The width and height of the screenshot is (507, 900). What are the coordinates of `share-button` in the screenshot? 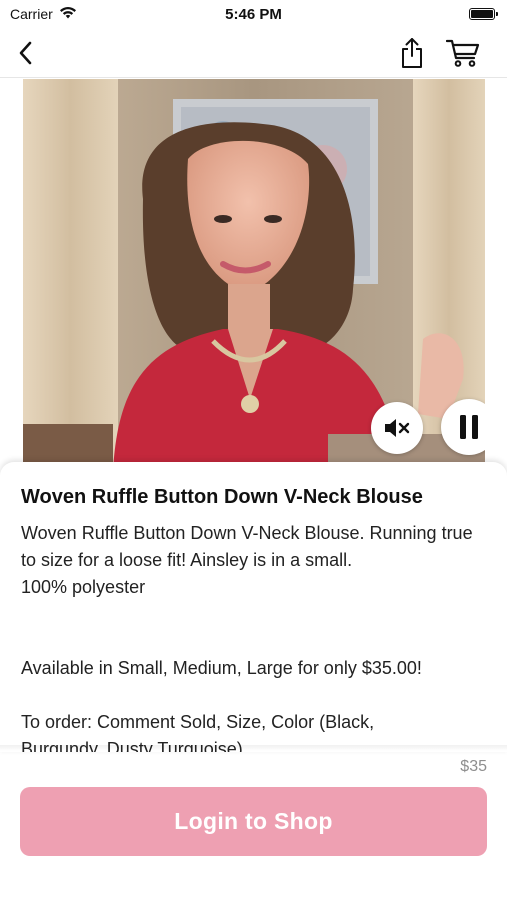 It's located at (412, 53).